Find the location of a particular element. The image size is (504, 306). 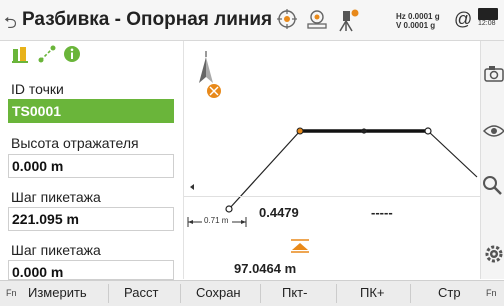

point-id-label: ID точки is located at coordinates (37, 89).